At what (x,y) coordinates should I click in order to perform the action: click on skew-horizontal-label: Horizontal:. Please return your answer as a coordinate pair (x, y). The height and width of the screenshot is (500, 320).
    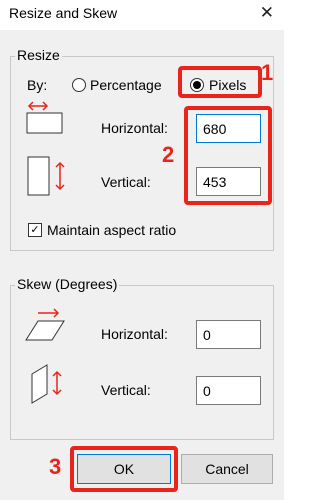
    Looking at the image, I should click on (134, 334).